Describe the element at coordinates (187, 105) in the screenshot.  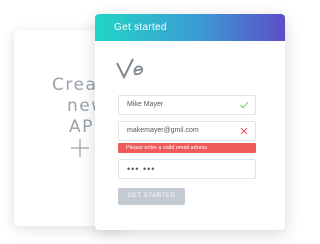
I see `name-field: Mike Mayer` at that location.